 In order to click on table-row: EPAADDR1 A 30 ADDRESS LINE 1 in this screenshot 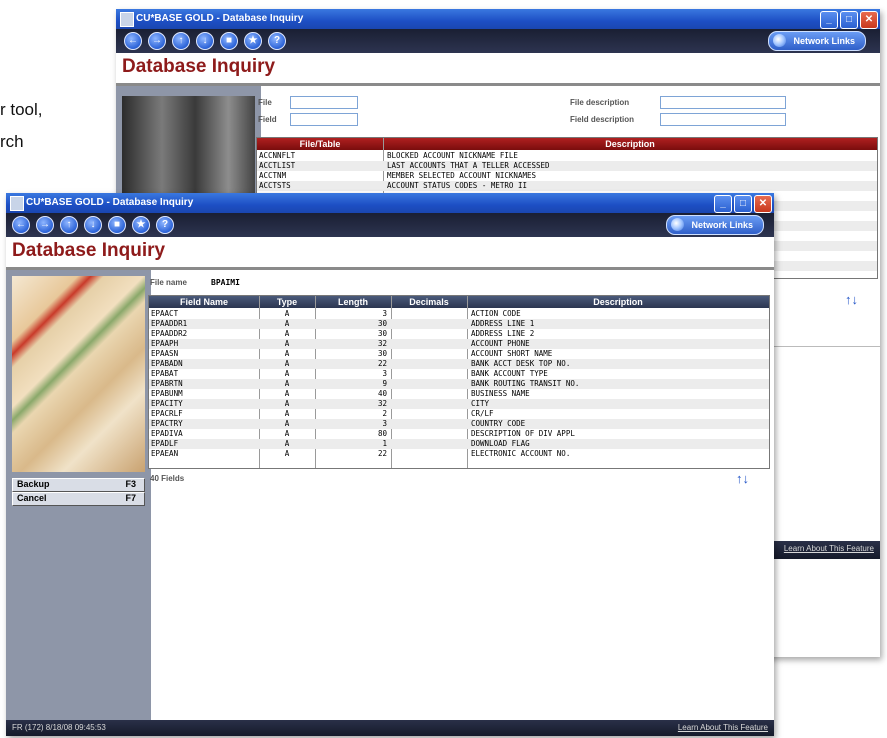, I will do `click(459, 324)`.